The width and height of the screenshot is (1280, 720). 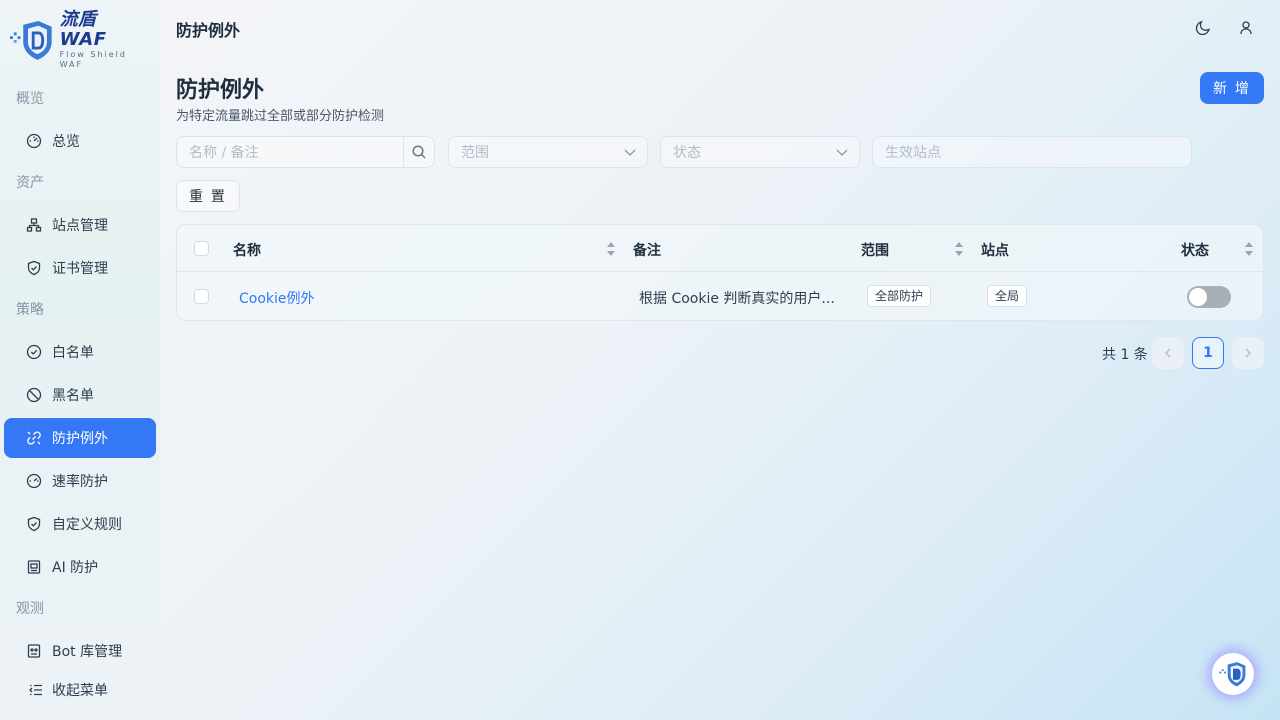 I want to click on link-off-icon, so click(x=34, y=438).